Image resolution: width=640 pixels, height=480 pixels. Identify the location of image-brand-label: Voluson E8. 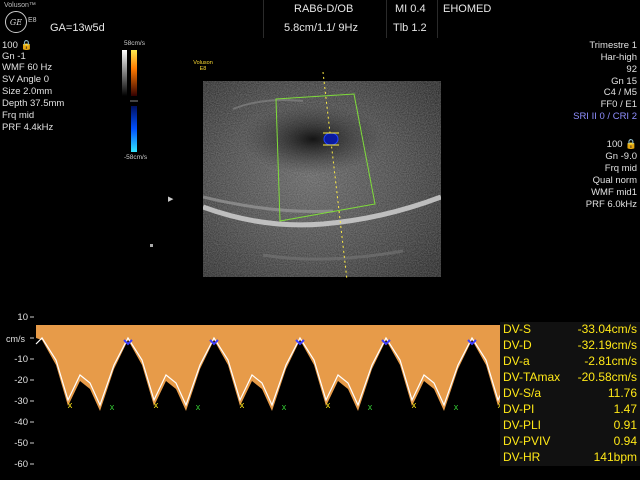
(203, 66).